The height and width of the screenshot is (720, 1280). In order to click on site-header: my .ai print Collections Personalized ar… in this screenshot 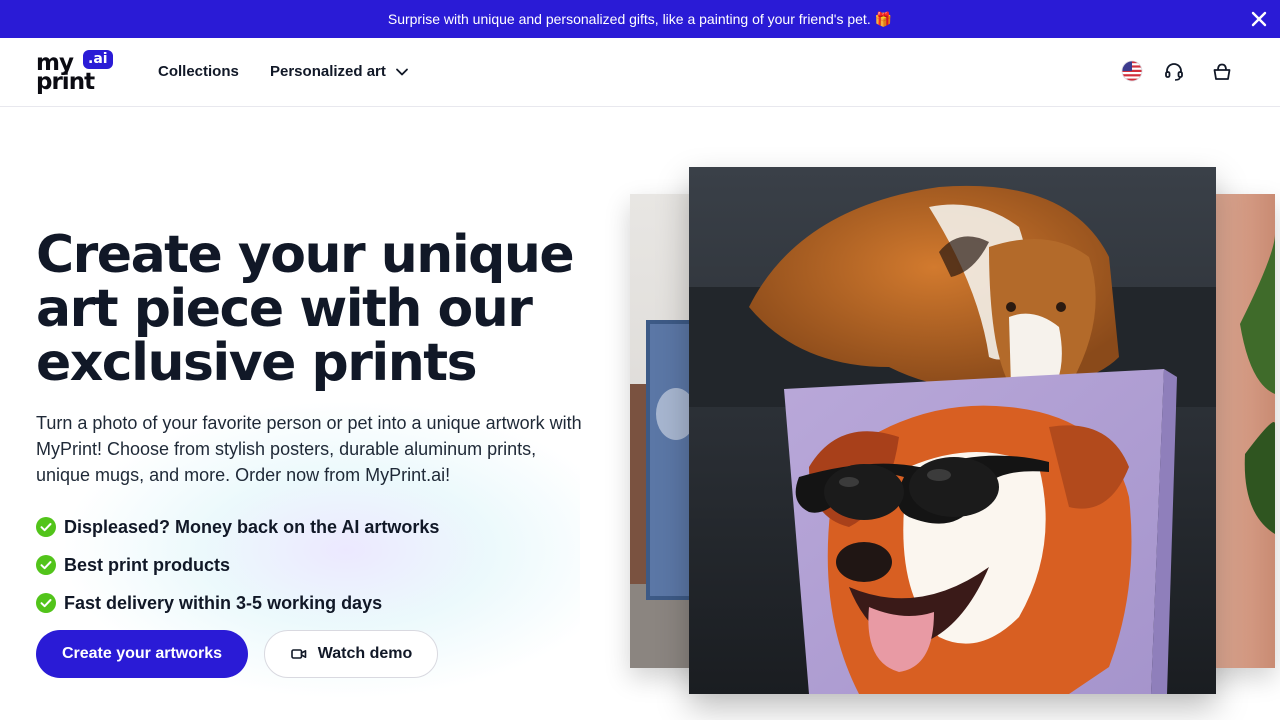, I will do `click(640, 72)`.